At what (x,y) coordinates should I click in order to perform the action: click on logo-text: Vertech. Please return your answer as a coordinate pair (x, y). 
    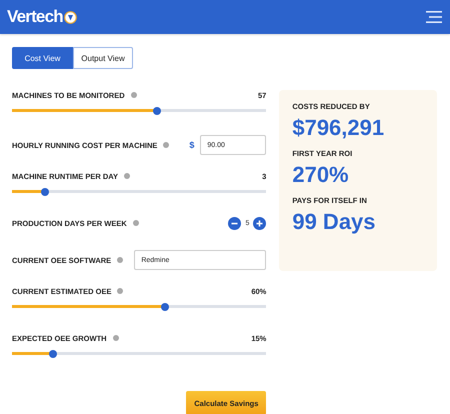
    Looking at the image, I should click on (35, 17).